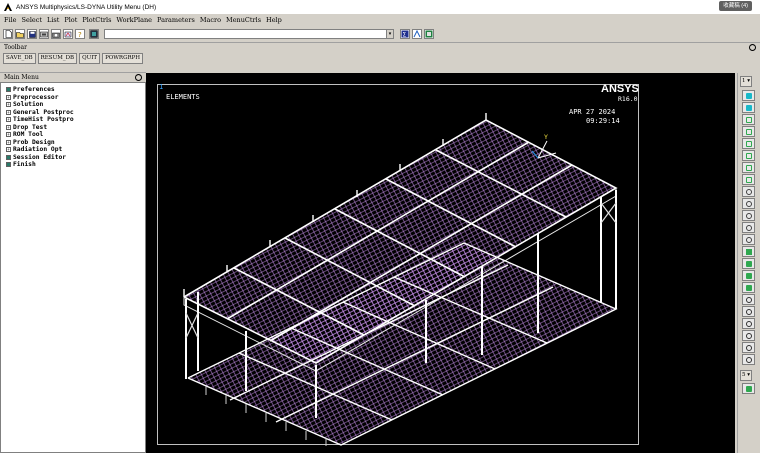  I want to click on graphics-icon, so click(429, 34).